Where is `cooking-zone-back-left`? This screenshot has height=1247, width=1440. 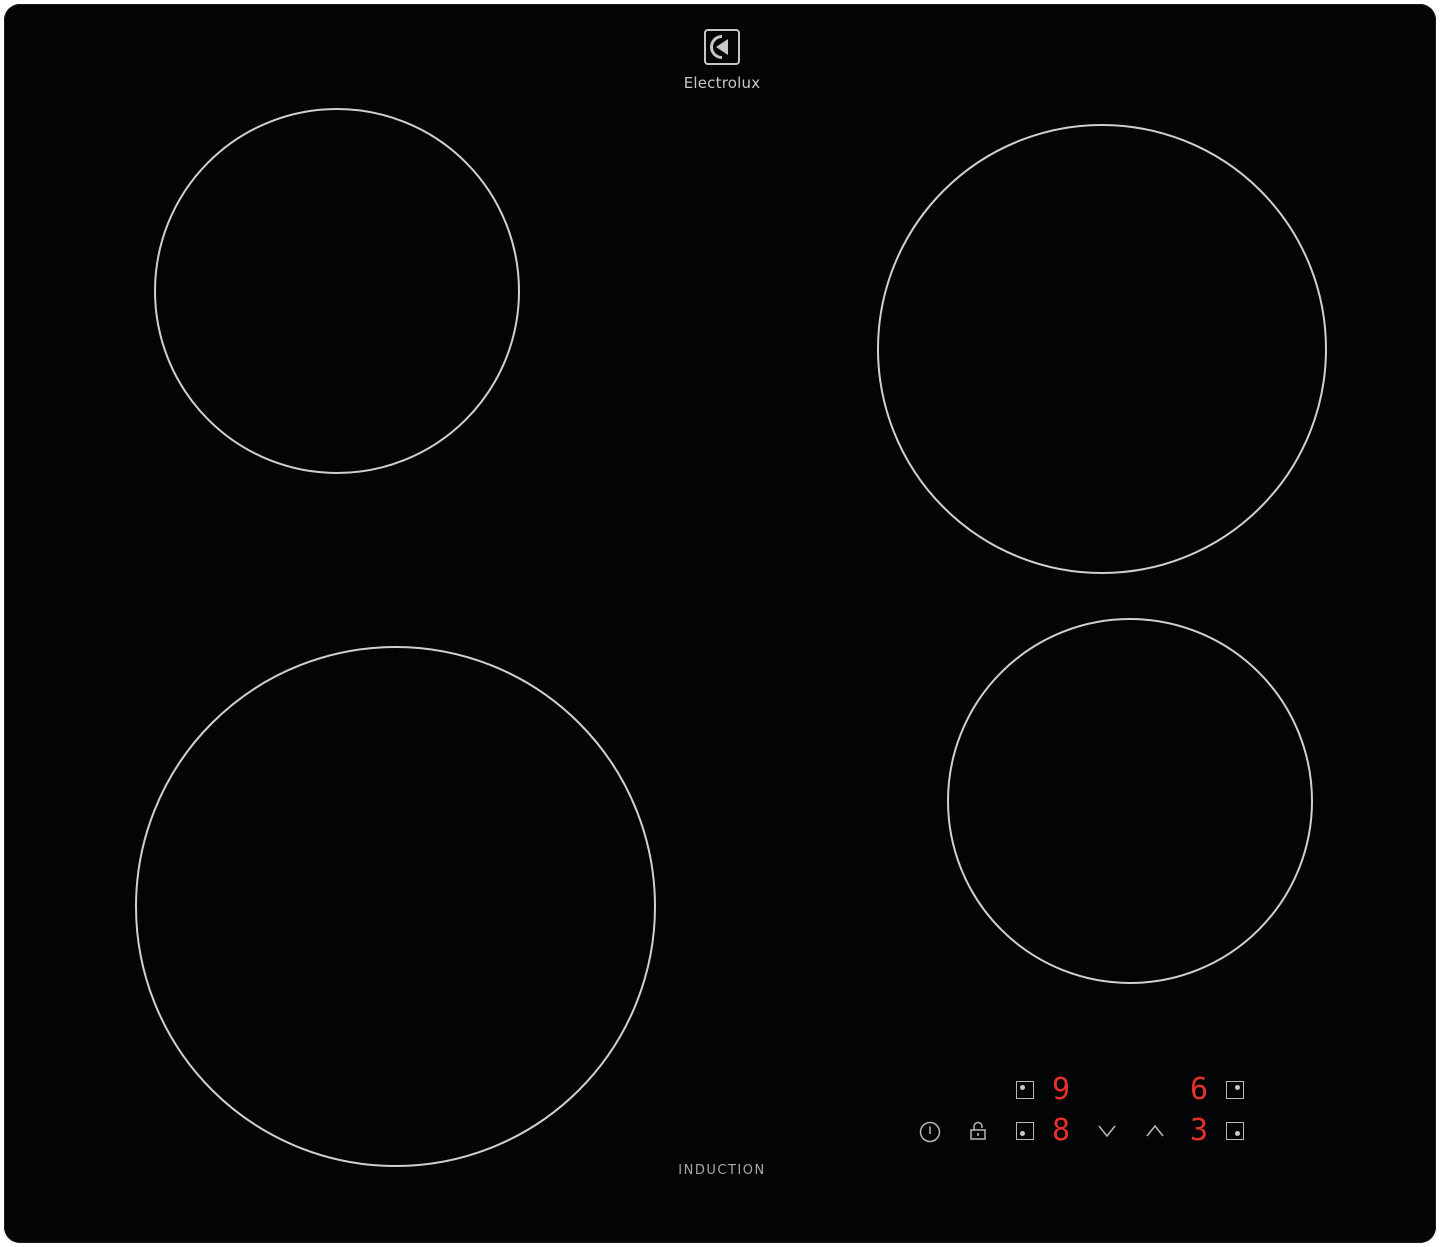 cooking-zone-back-left is located at coordinates (337, 291).